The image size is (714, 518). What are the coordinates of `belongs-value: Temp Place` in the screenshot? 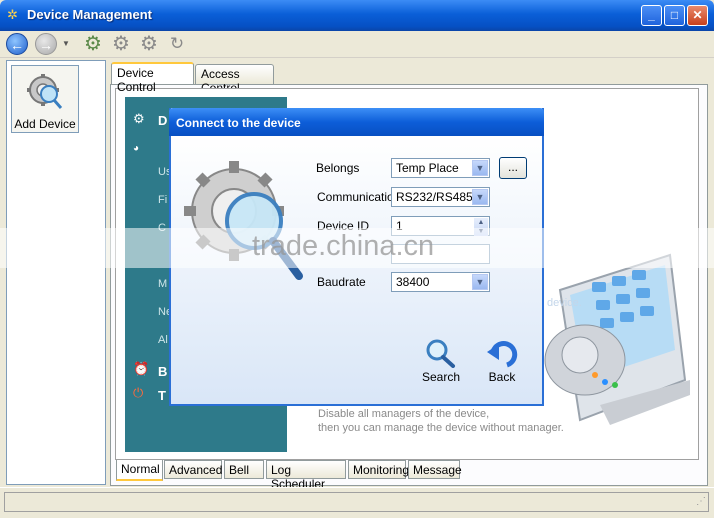 It's located at (427, 168).